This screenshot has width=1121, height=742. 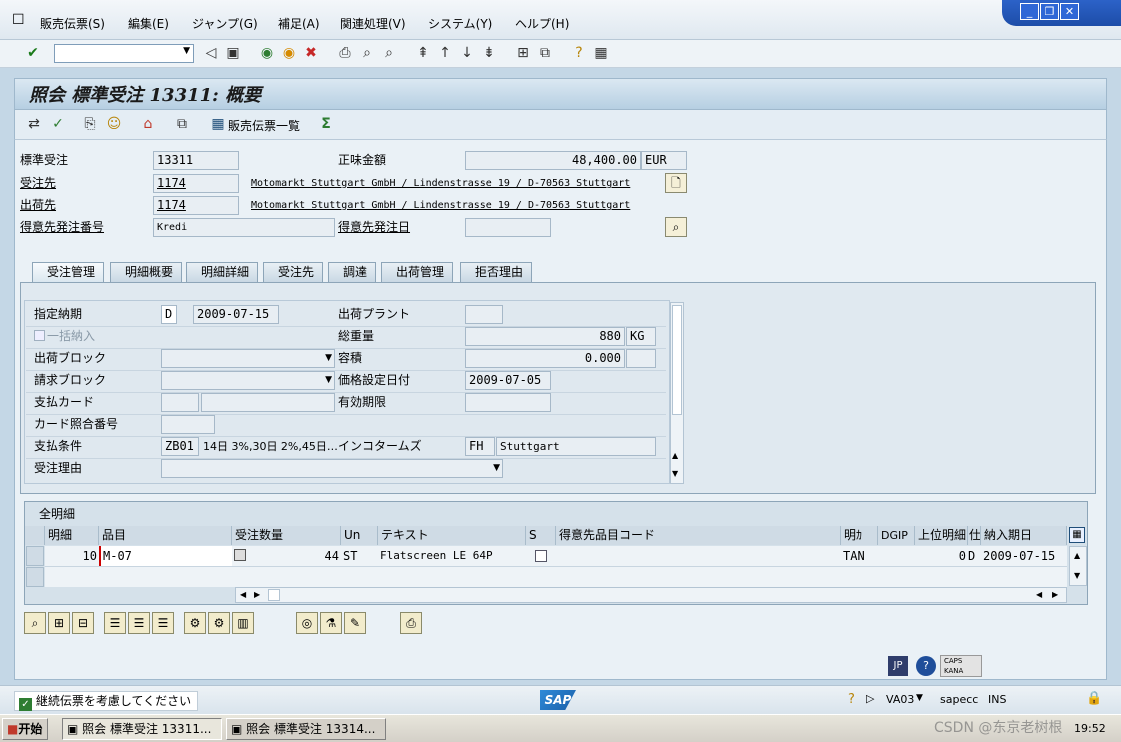 What do you see at coordinates (373, 23) in the screenshot?
I see `menu-environment: 関連処理(V)` at bounding box center [373, 23].